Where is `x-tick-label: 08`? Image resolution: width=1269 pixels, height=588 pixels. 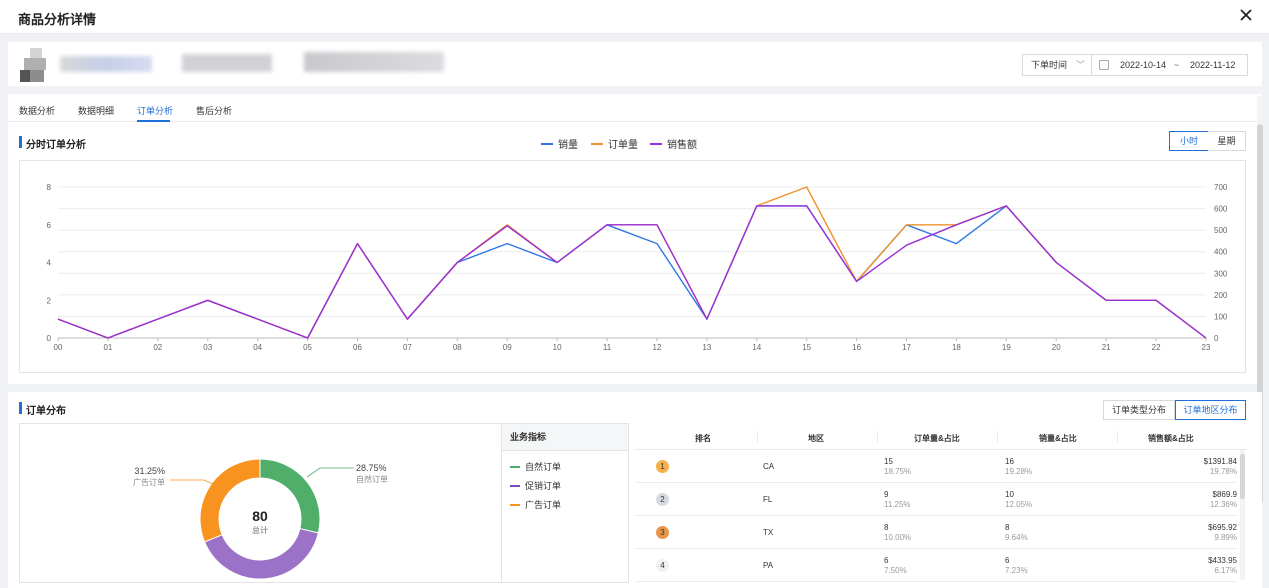 x-tick-label: 08 is located at coordinates (457, 347).